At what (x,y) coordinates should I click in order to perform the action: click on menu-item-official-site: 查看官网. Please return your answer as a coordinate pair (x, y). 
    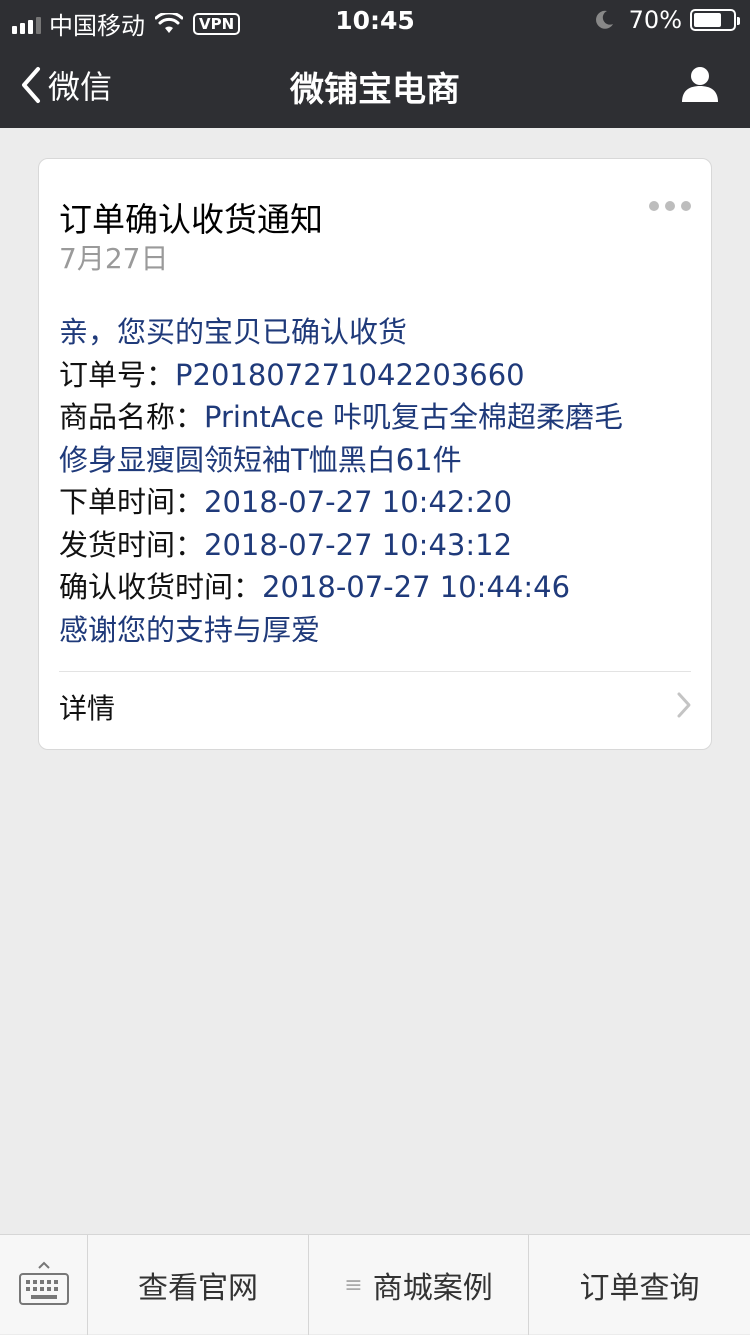
    Looking at the image, I should click on (198, 1285).